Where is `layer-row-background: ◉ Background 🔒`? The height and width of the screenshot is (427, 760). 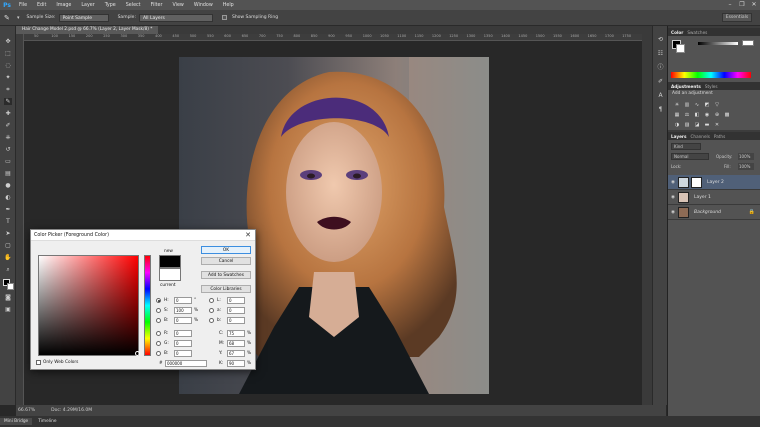
layer-row-background: ◉ Background 🔒 is located at coordinates (714, 212).